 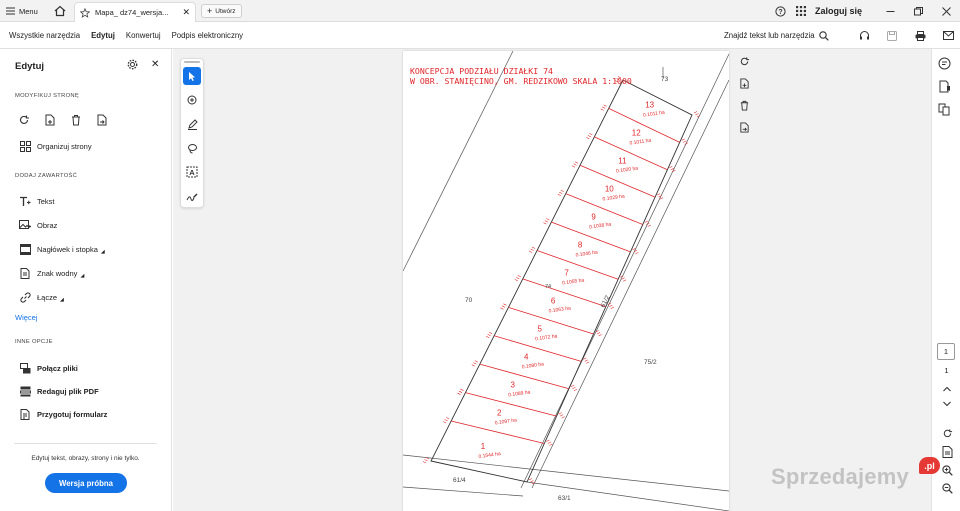 I want to click on search-icon, so click(x=823, y=35).